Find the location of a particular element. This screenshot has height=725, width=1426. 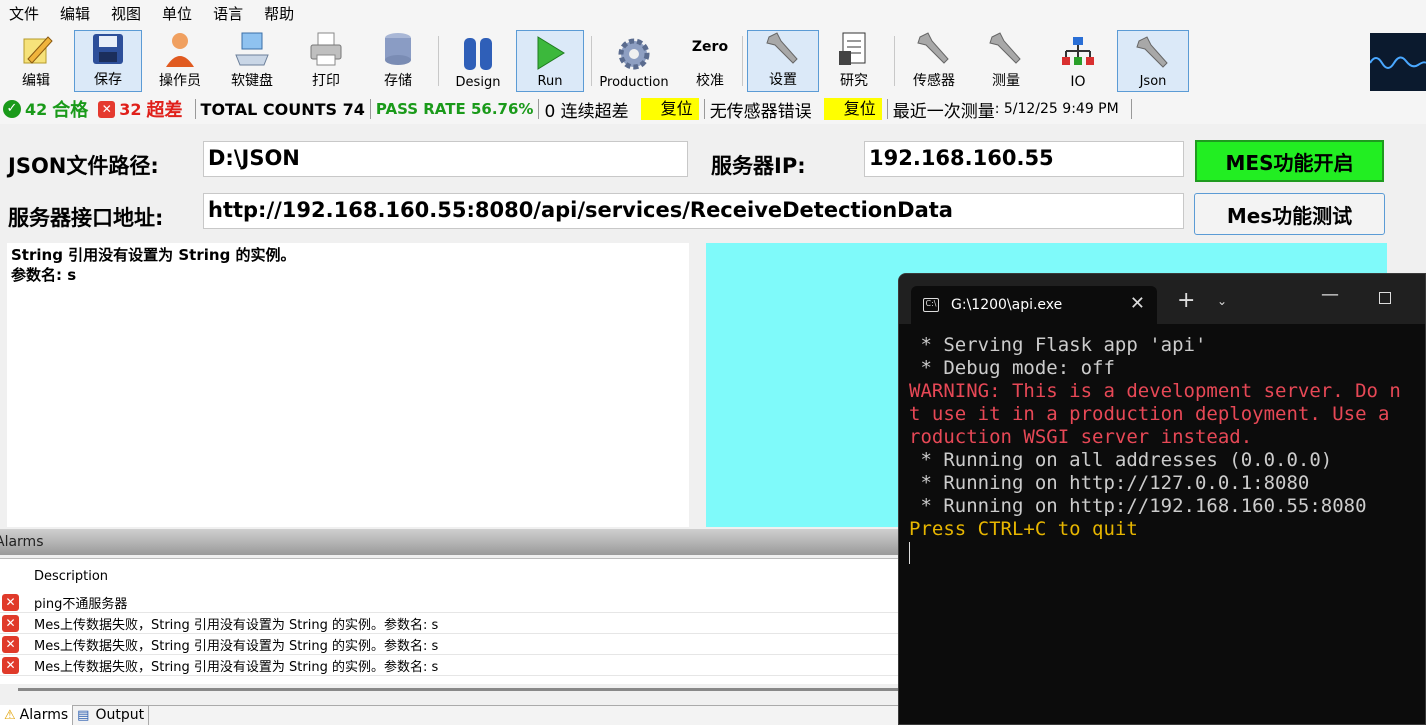

edit-button: 编辑 is located at coordinates (36, 61).